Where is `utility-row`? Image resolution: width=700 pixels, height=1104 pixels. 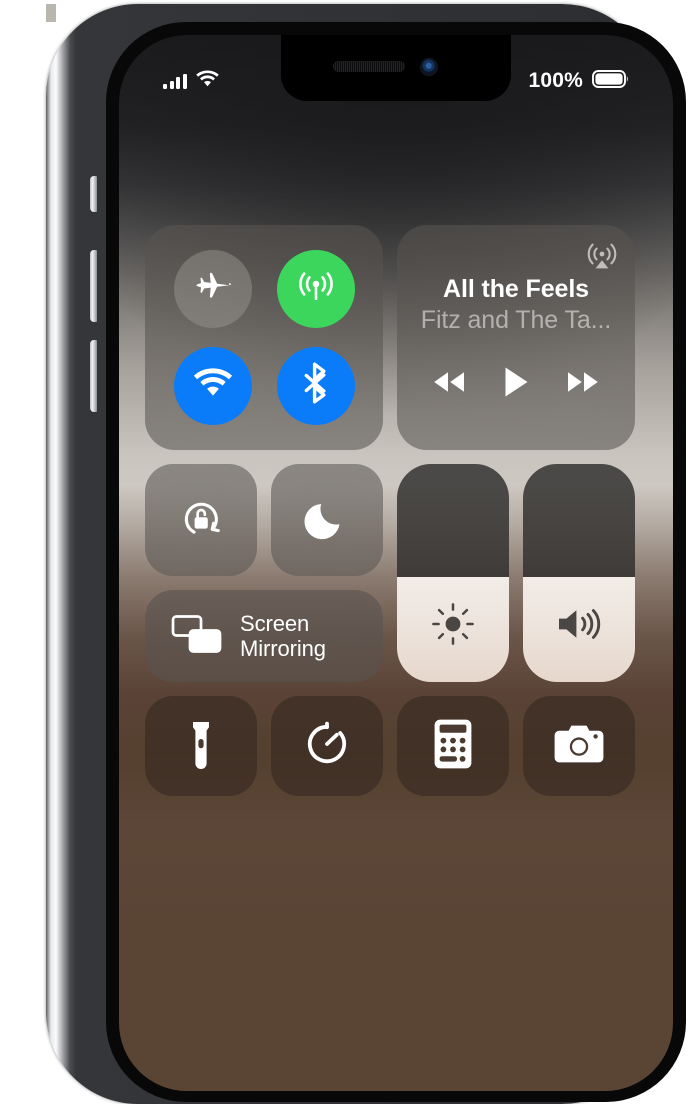 utility-row is located at coordinates (396, 746).